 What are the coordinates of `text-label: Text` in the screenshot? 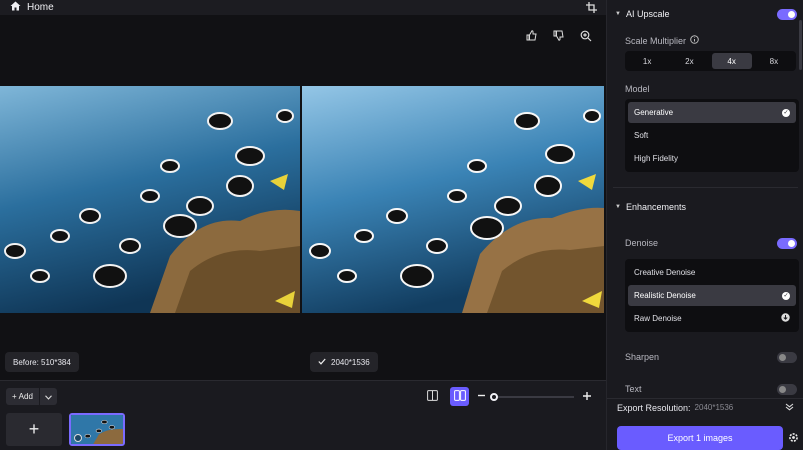 It's located at (633, 389).